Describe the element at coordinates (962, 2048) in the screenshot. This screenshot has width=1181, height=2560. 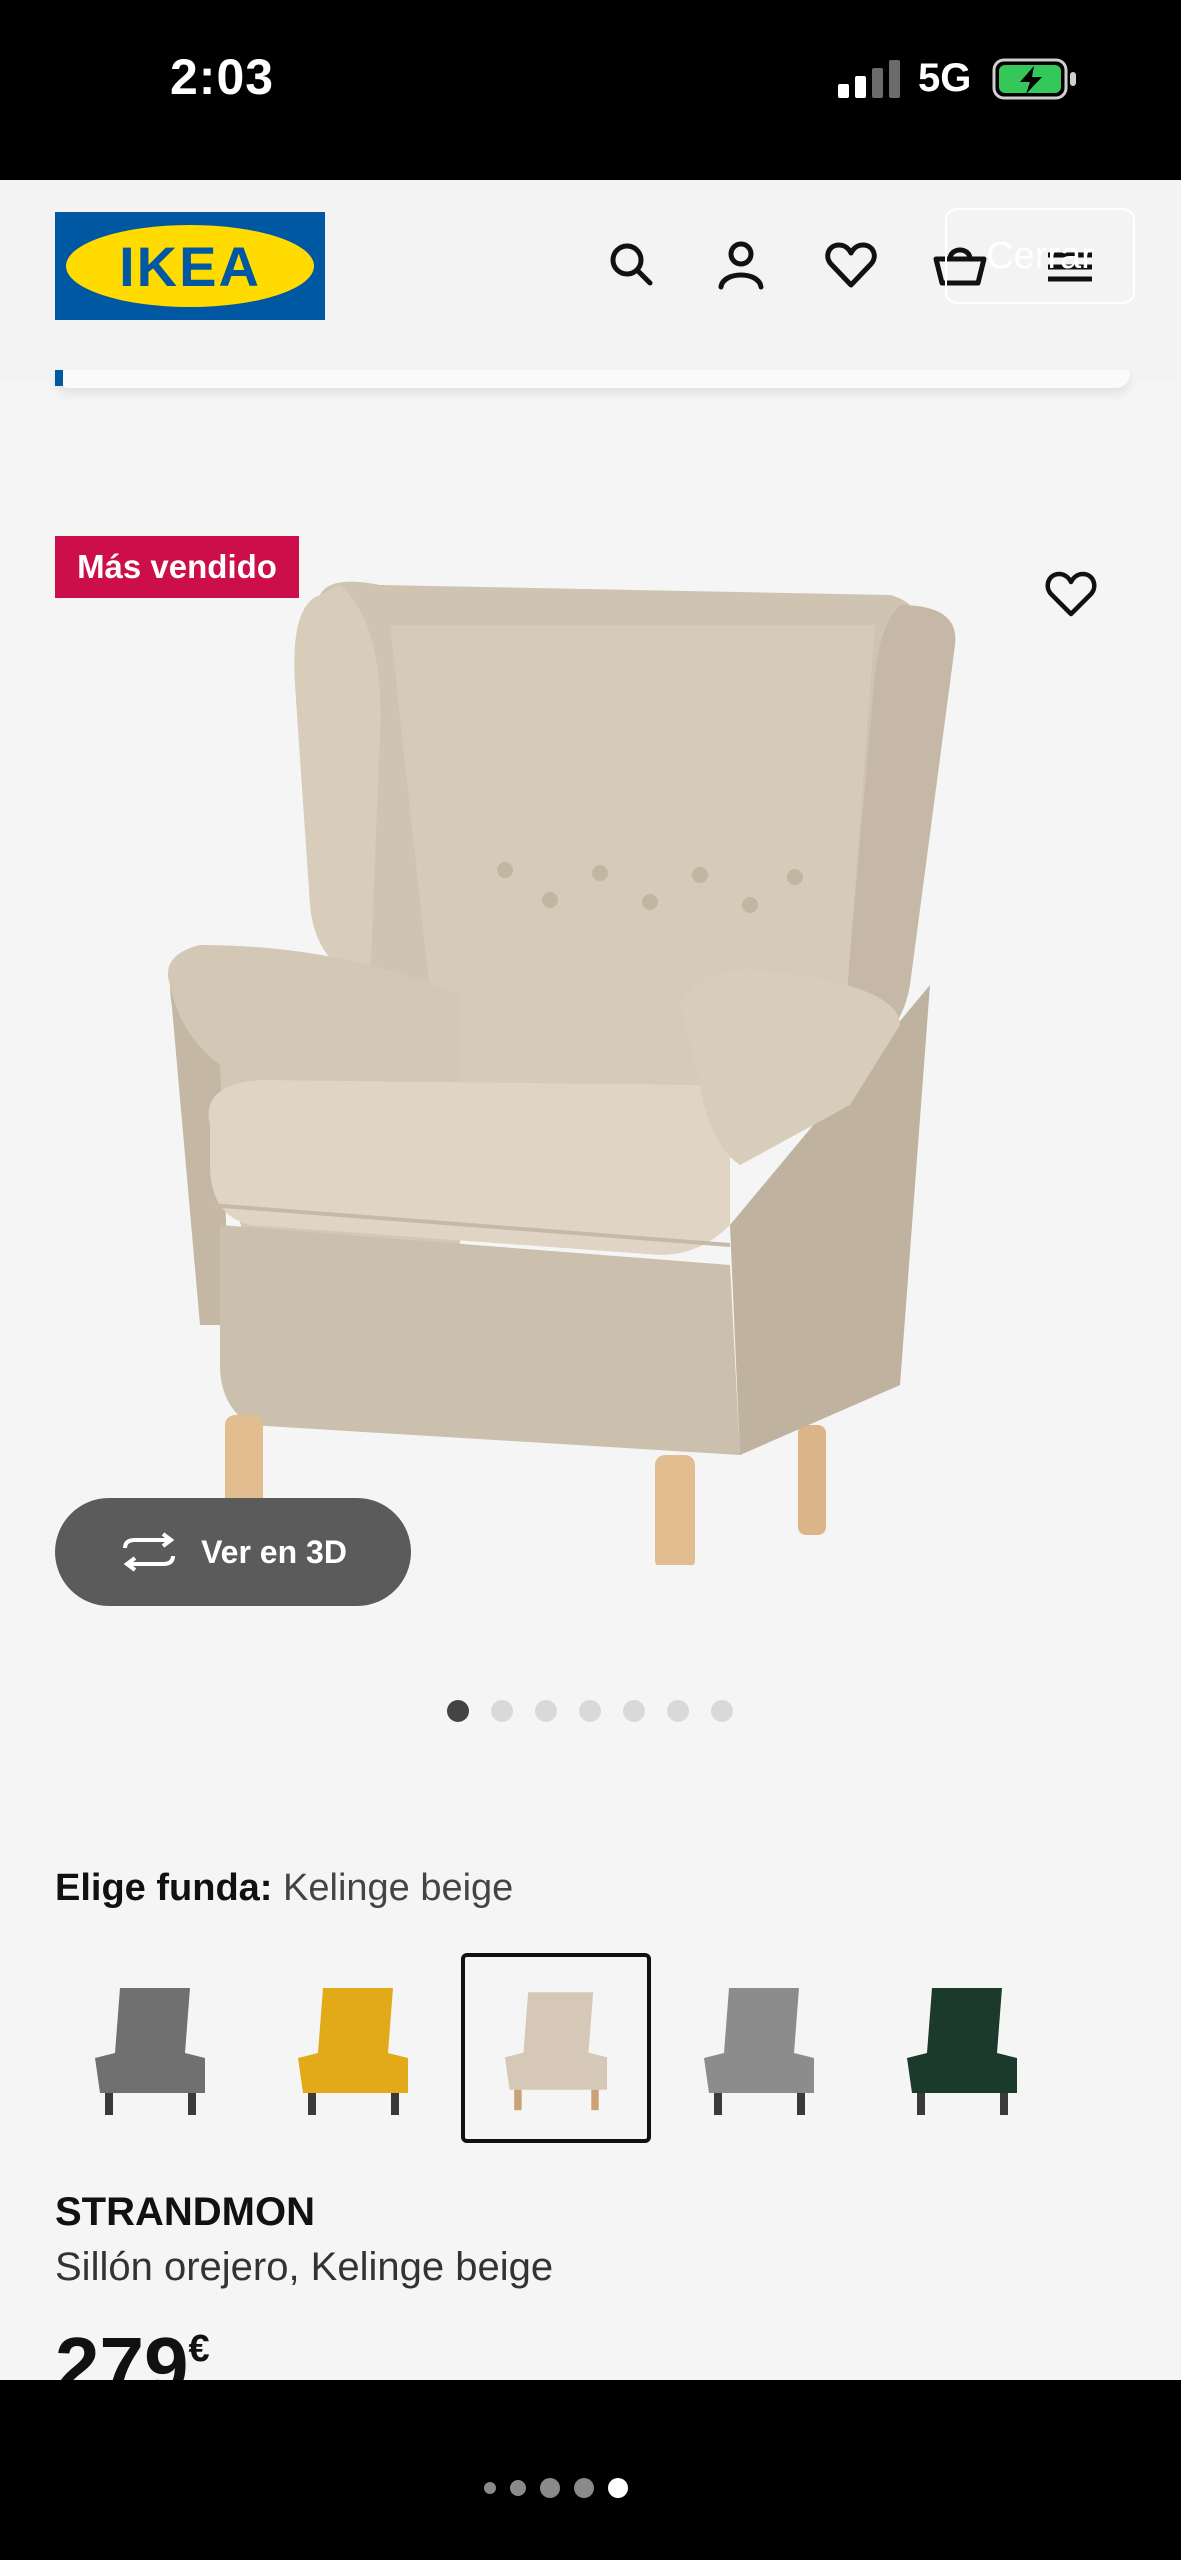
I see `swatch-dark-green` at that location.